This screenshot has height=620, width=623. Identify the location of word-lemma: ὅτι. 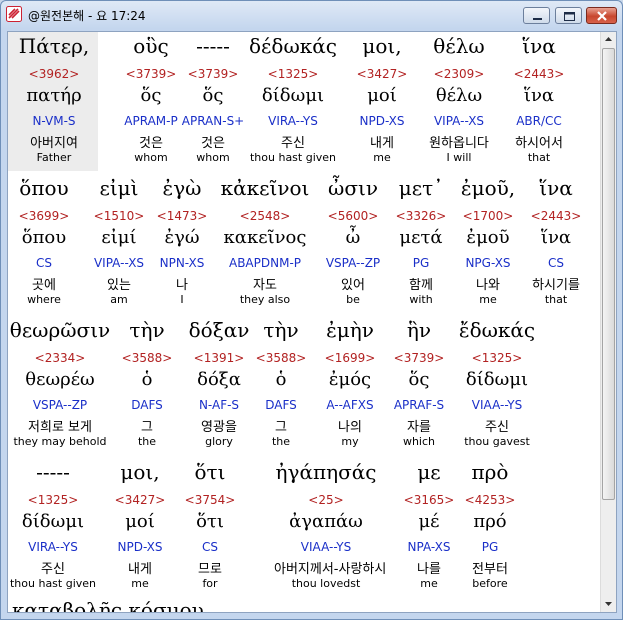
(210, 521).